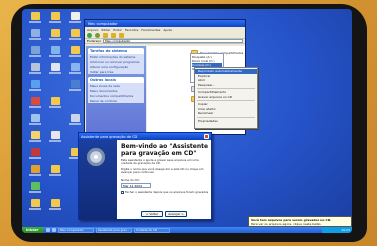  I want to click on address-input: Meu computador, so click(173, 41).